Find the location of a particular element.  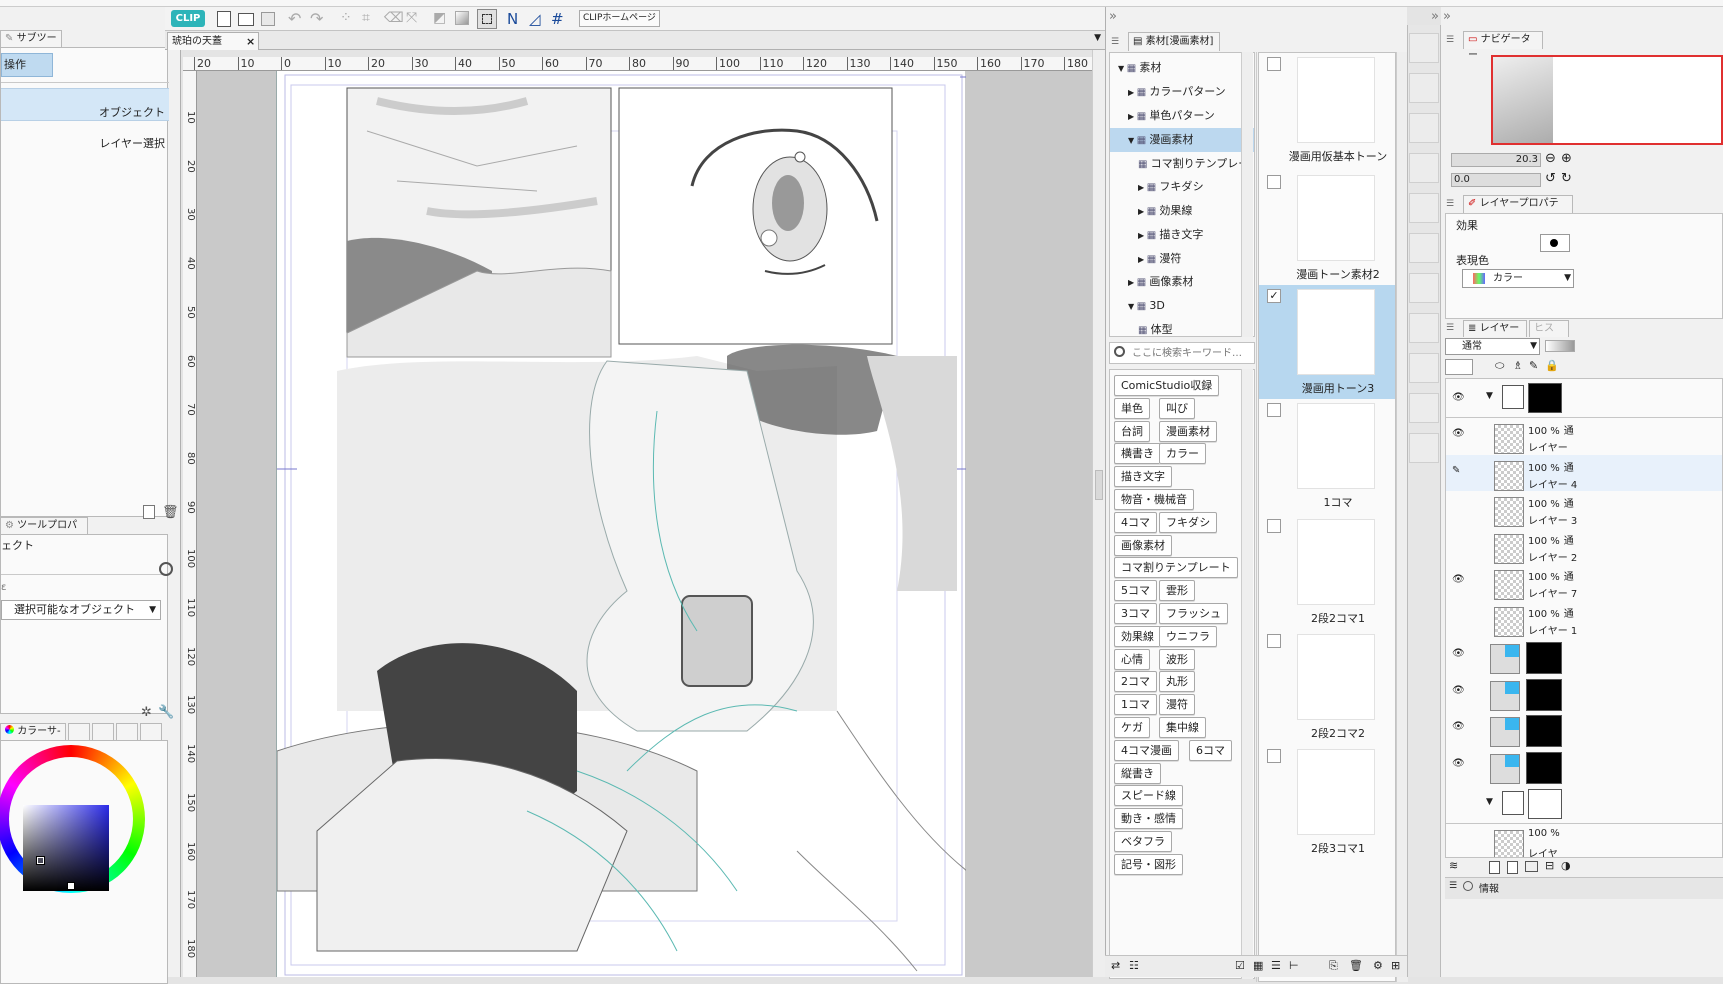

selectable-object-dropdown: 選択可能なオブジェクト ▼ is located at coordinates (81, 610).